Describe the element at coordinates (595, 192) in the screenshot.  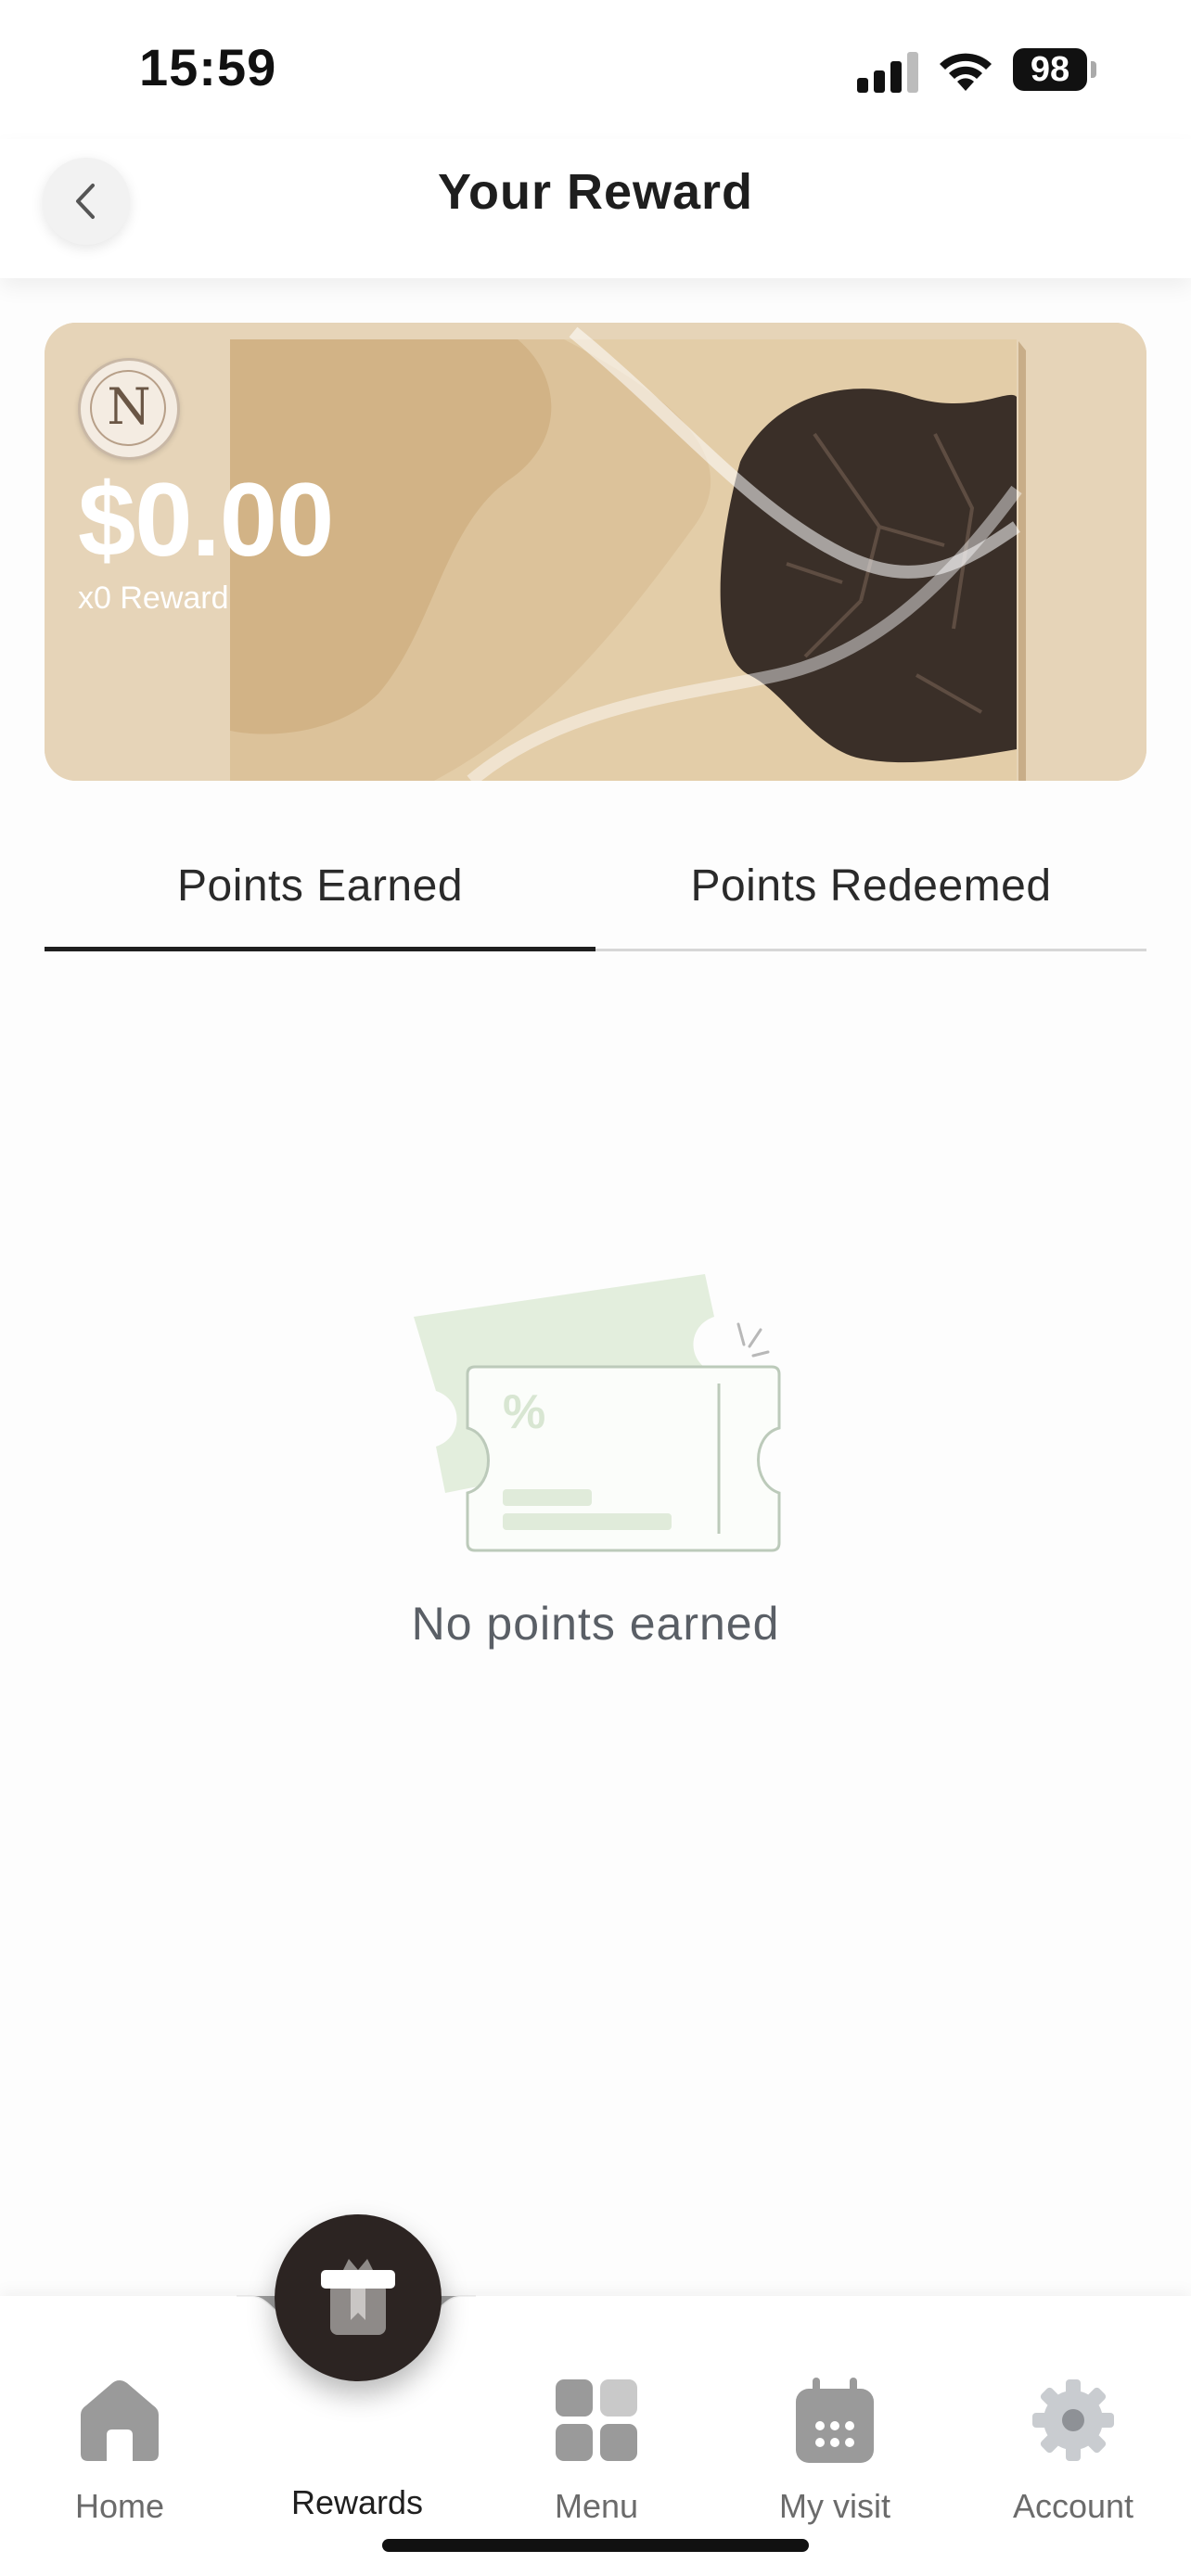
I see `page-title: Your Reward` at that location.